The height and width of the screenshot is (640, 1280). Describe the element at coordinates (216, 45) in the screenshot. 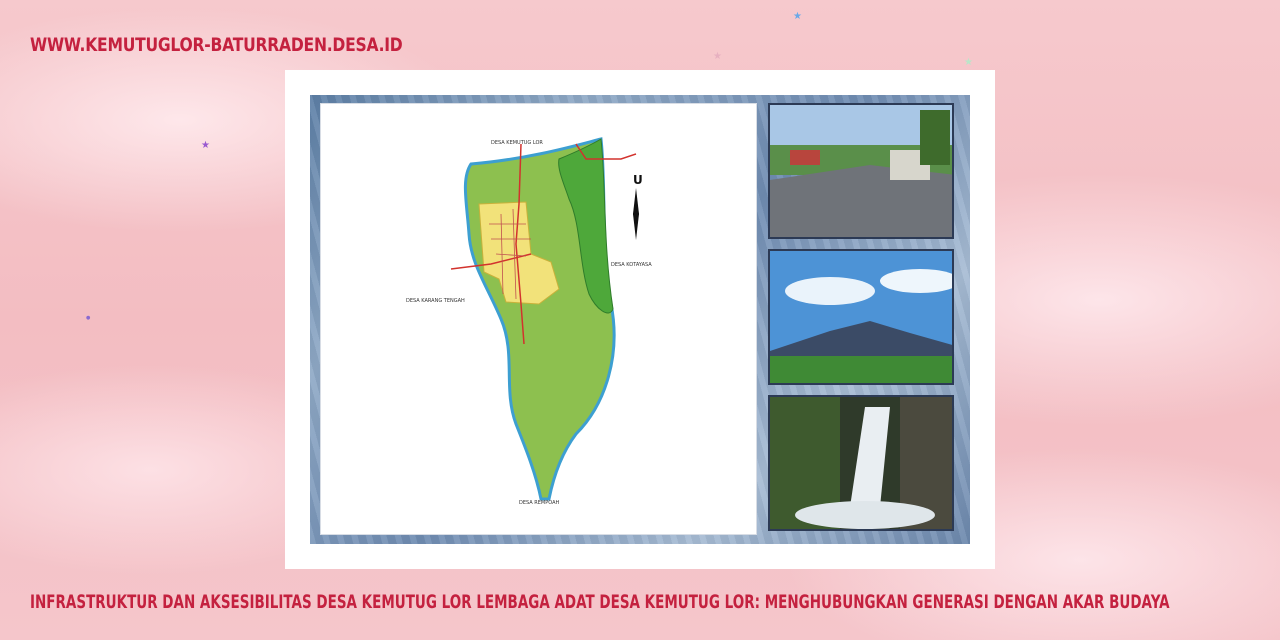

I see `site-url: WWW.KEMUTUGLOR-BATURRADEN.DESA.ID` at that location.